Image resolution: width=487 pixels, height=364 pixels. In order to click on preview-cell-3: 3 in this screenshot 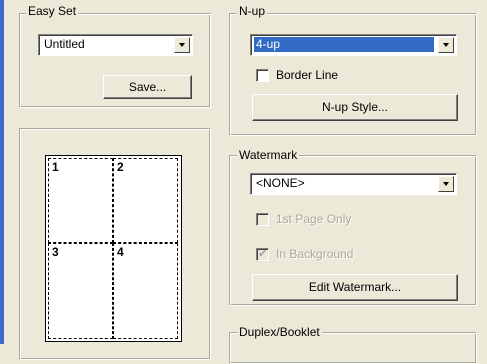, I will do `click(80, 291)`.